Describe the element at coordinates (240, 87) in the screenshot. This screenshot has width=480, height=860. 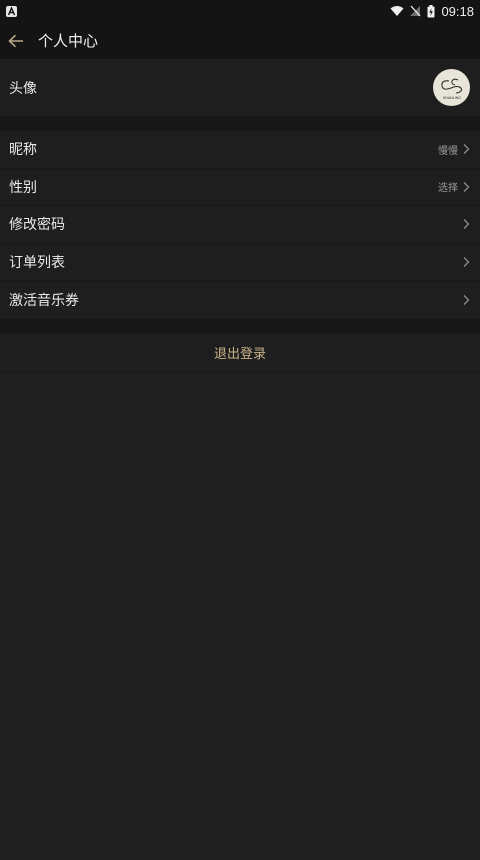
I see `avatar-row: 头像 SHANLING` at that location.